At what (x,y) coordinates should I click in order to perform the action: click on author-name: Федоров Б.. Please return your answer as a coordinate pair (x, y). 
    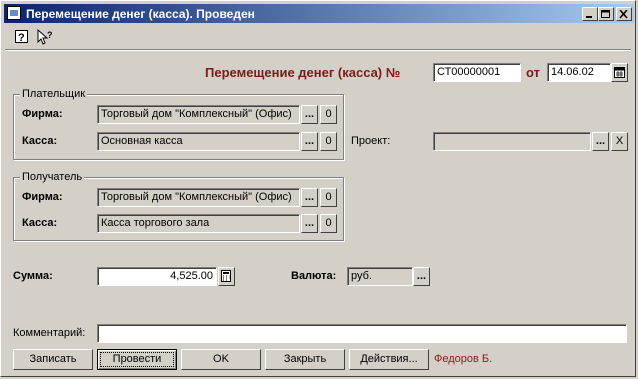
    Looking at the image, I should click on (463, 359).